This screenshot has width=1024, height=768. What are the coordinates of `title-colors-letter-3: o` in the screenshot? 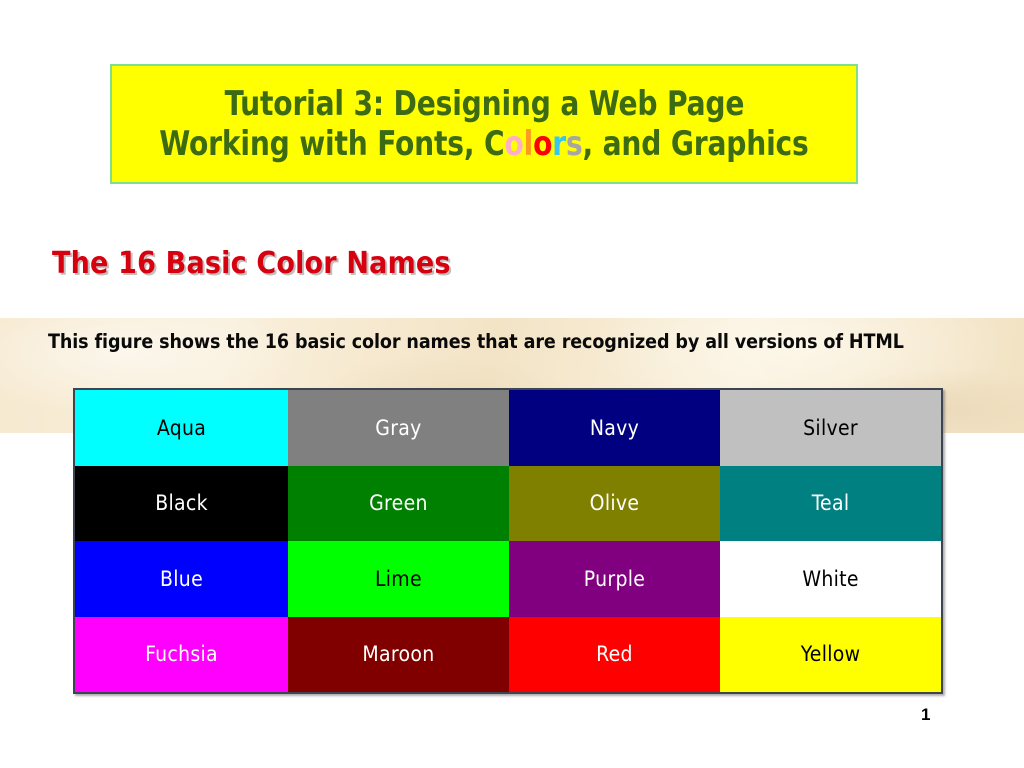 It's located at (543, 144).